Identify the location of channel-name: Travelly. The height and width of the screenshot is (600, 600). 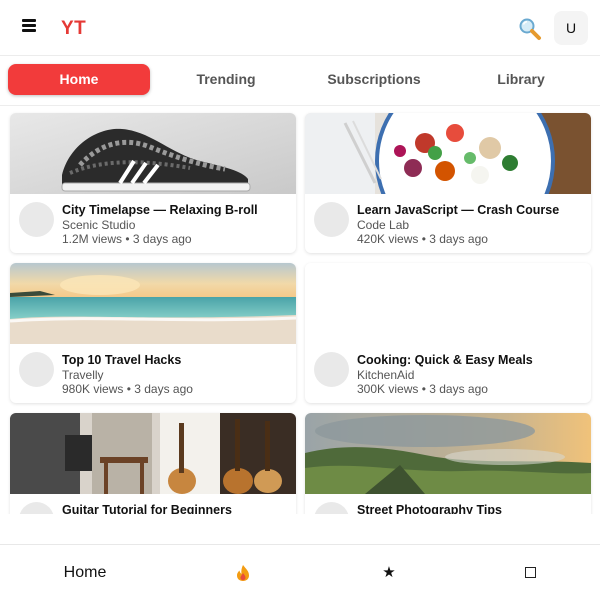
(176, 375).